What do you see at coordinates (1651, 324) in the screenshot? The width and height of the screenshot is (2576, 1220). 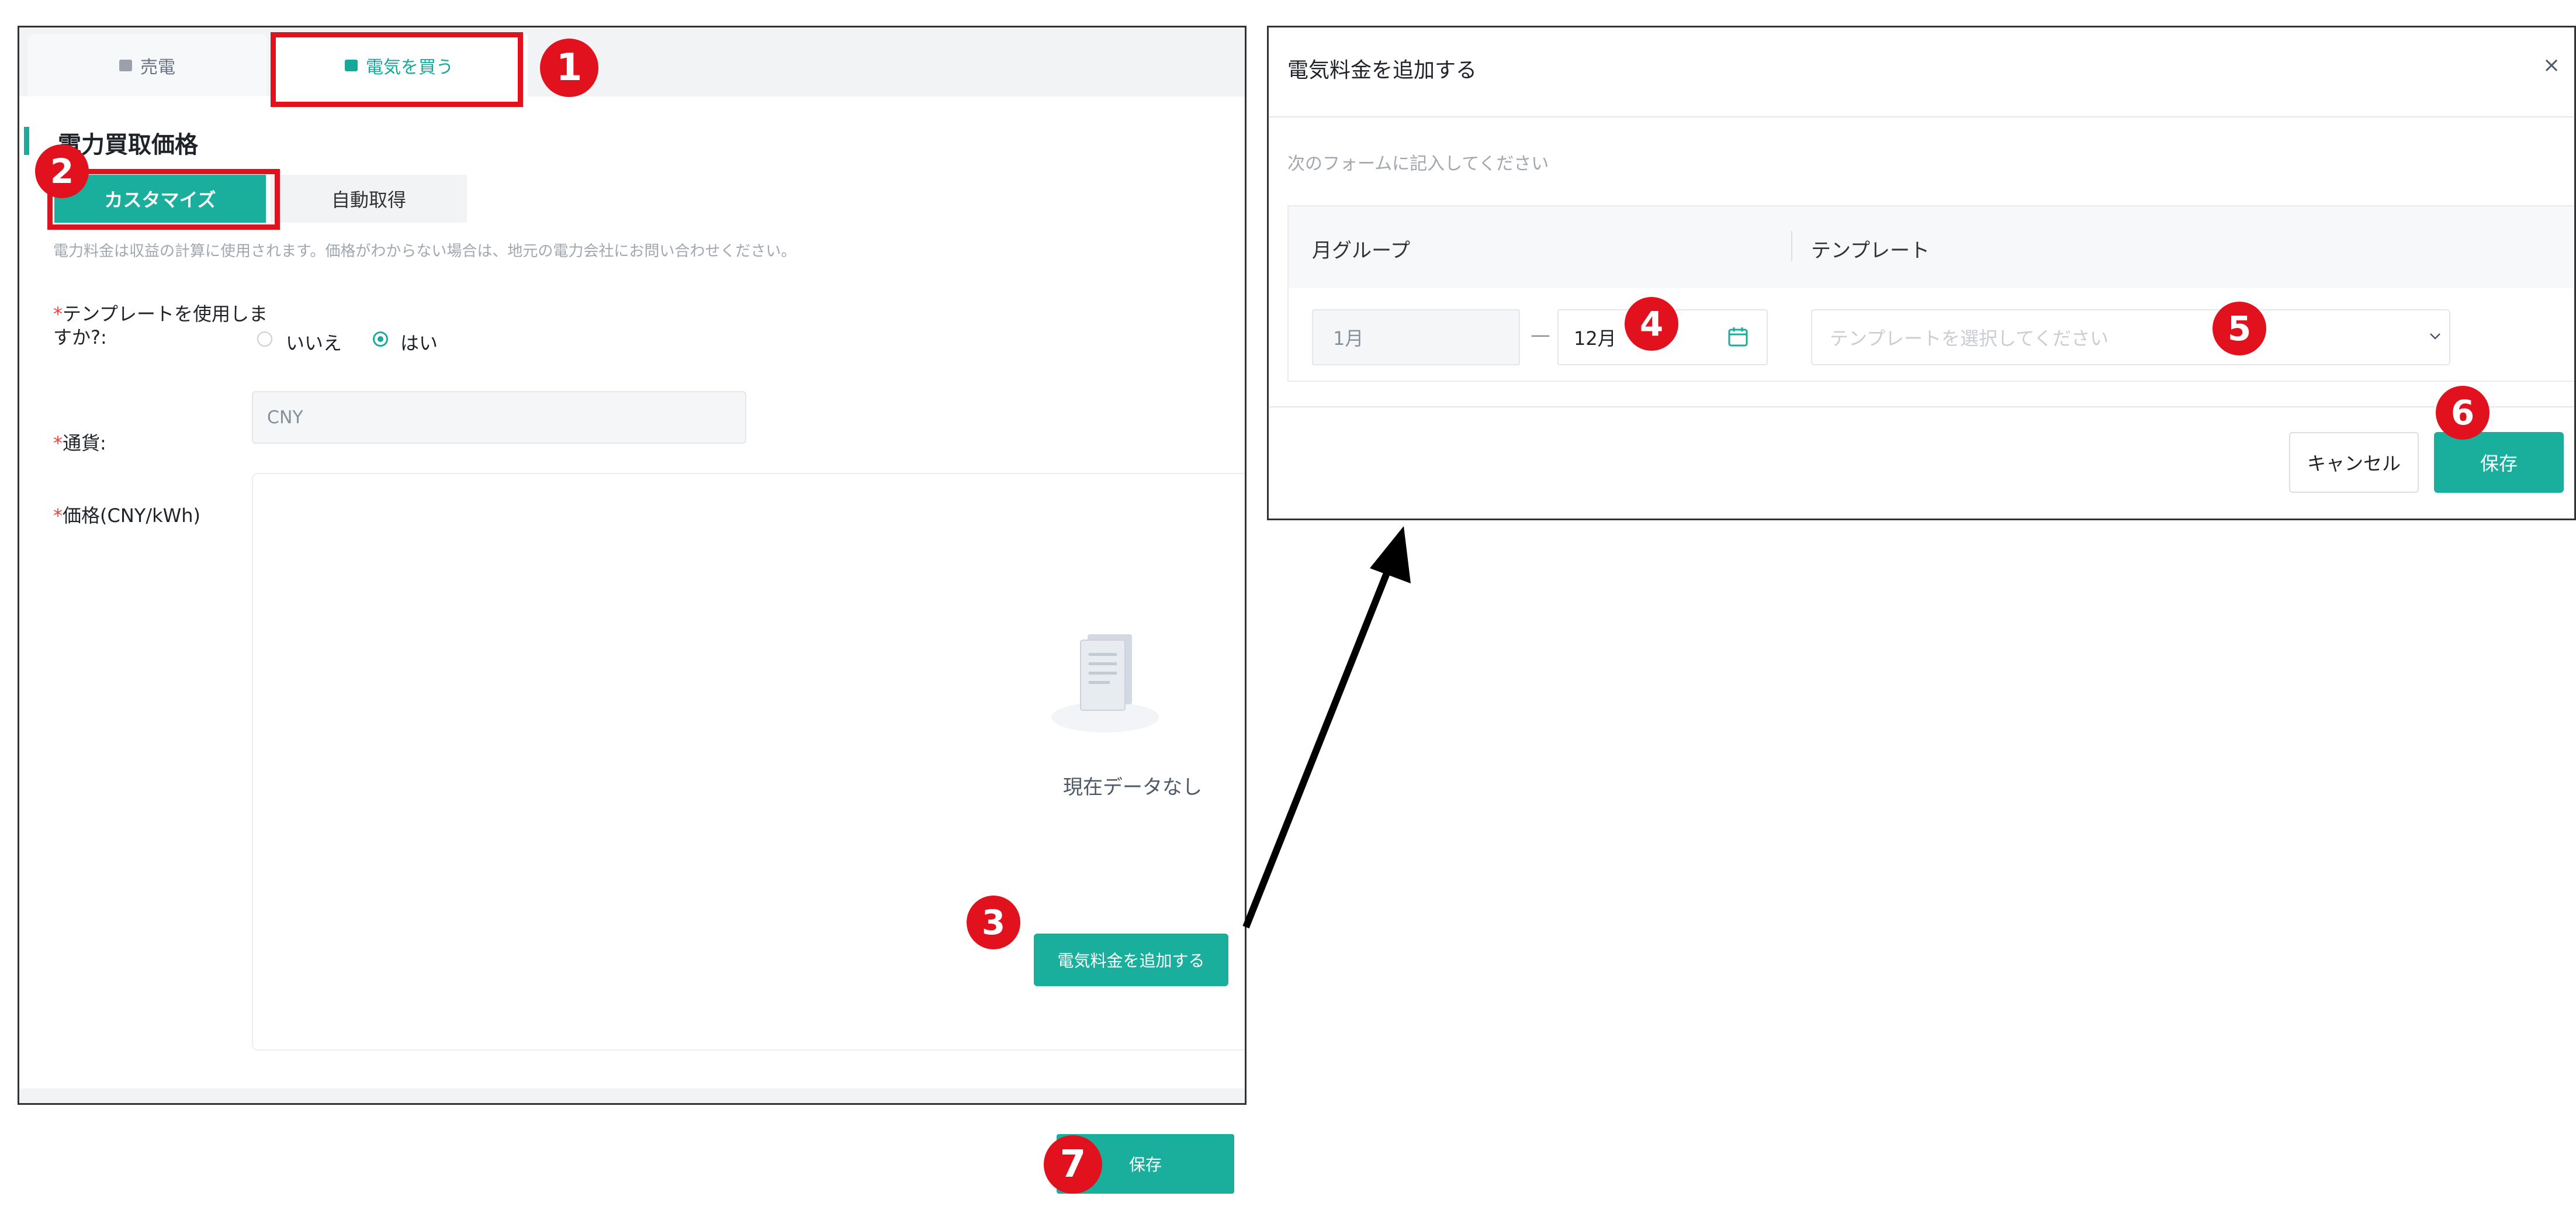 I see `step-marker-4: 4` at bounding box center [1651, 324].